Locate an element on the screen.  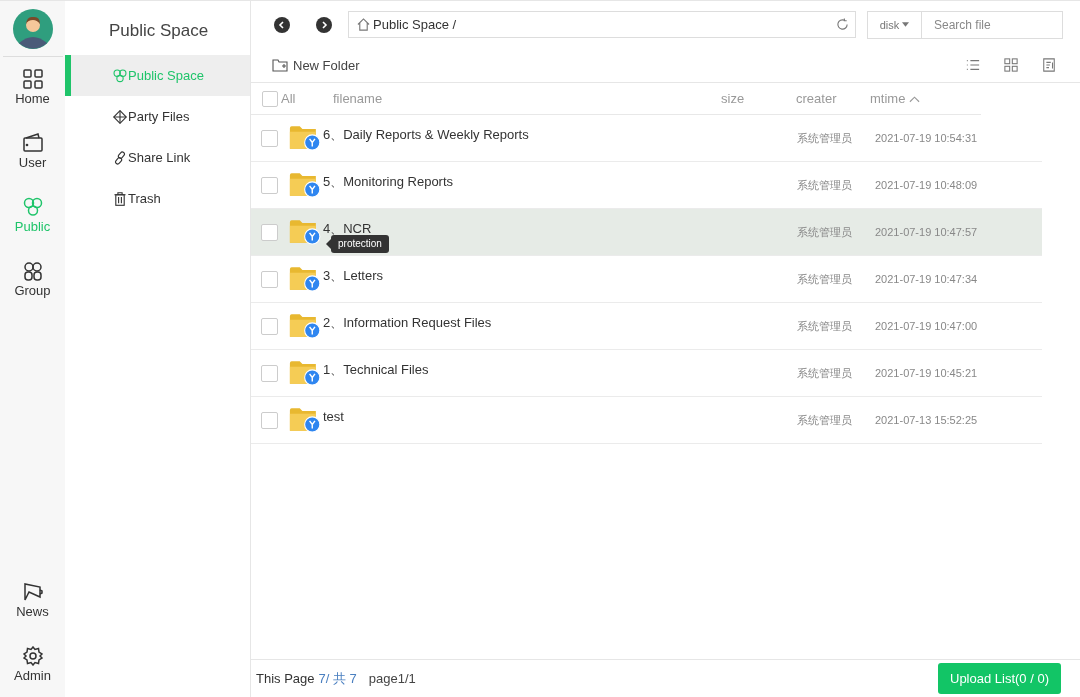
caret-icon is located at coordinates (906, 24).